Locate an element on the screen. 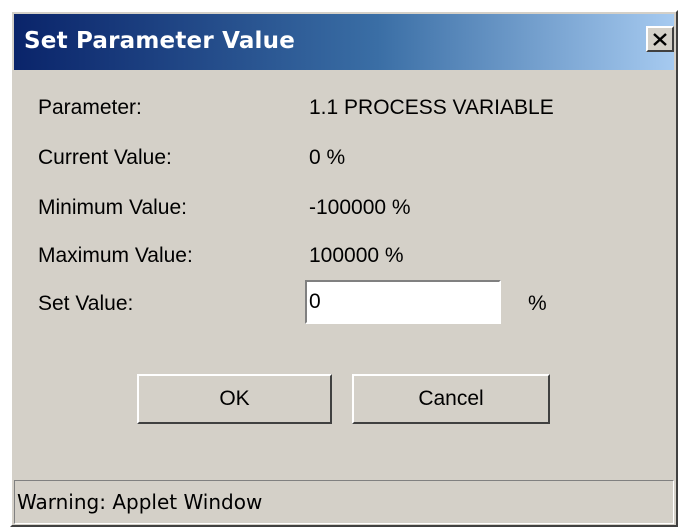 Image resolution: width=681 pixels, height=530 pixels. set-value-label: Set Value: is located at coordinates (86, 303).